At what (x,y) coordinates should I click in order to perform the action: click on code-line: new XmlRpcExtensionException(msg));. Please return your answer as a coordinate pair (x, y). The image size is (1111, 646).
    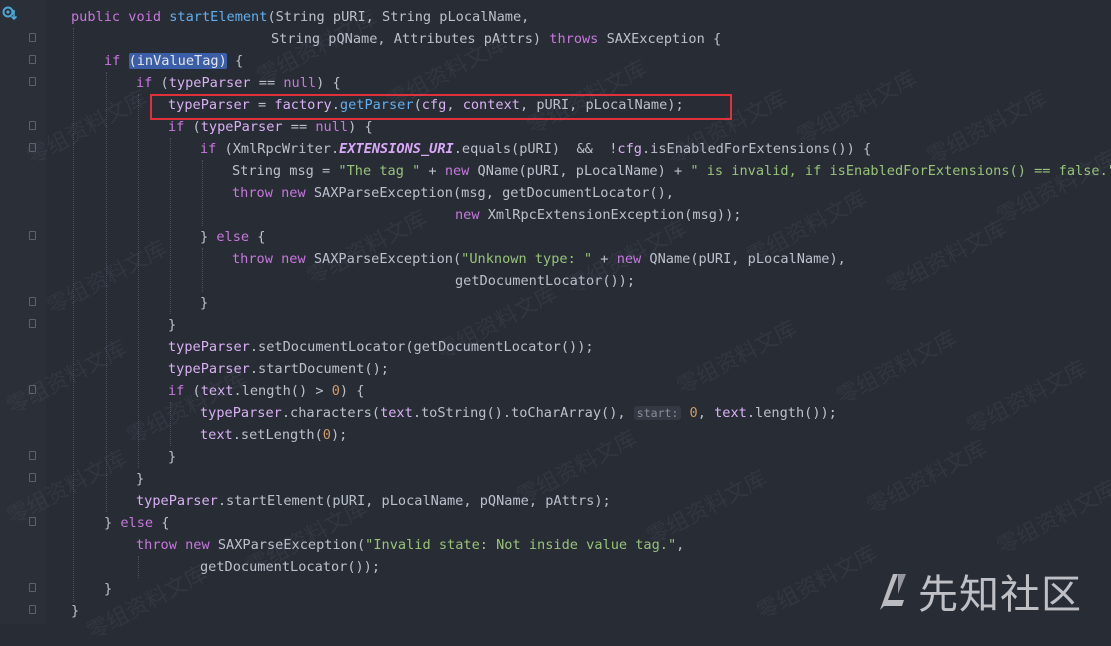
    Looking at the image, I should click on (598, 215).